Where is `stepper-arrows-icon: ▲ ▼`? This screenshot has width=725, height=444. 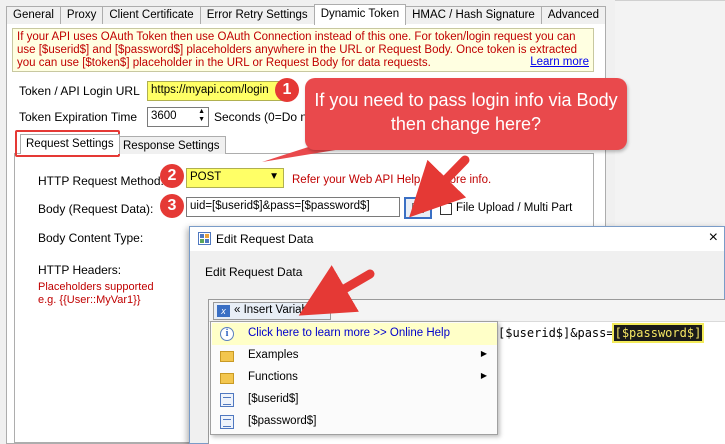 stepper-arrows-icon: ▲ ▼ is located at coordinates (201, 116).